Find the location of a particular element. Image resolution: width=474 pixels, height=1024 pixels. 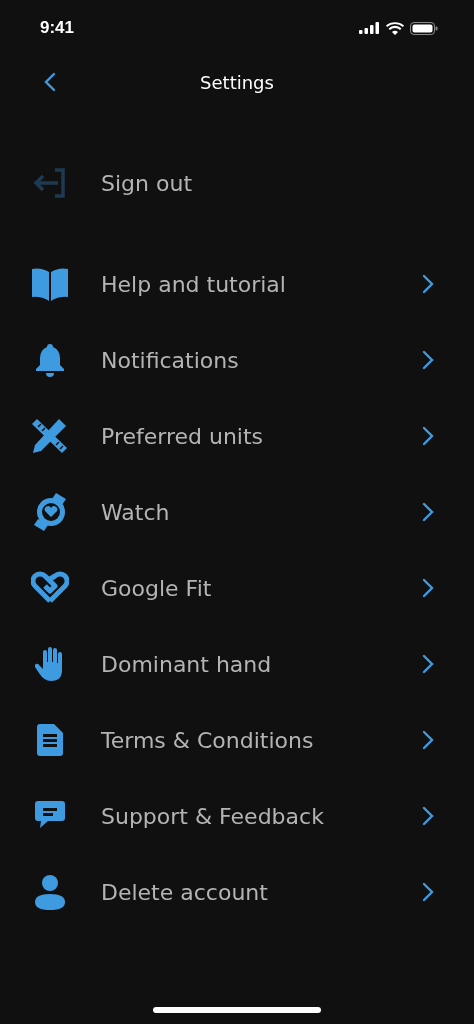

document-icon is located at coordinates (50, 740).